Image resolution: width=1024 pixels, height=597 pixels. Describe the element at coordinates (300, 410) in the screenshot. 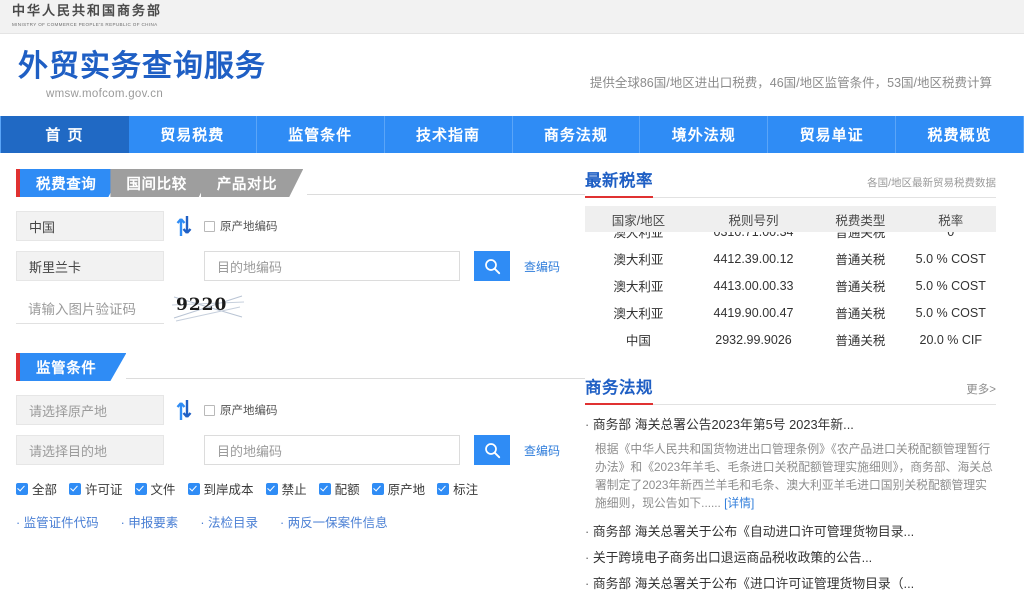

I see `regulation-origin-row: 请选择原产地 原产地编码` at that location.